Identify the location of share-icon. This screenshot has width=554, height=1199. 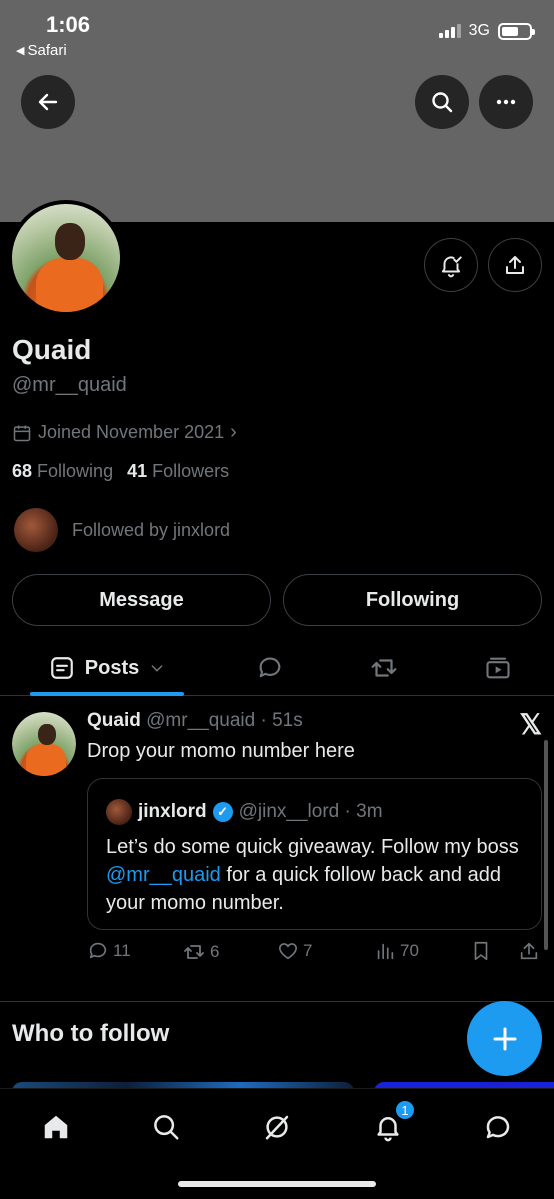
(515, 265).